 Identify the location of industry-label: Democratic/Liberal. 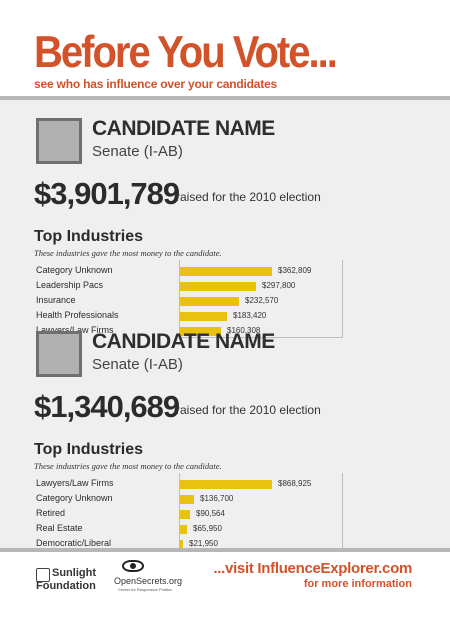
(74, 543).